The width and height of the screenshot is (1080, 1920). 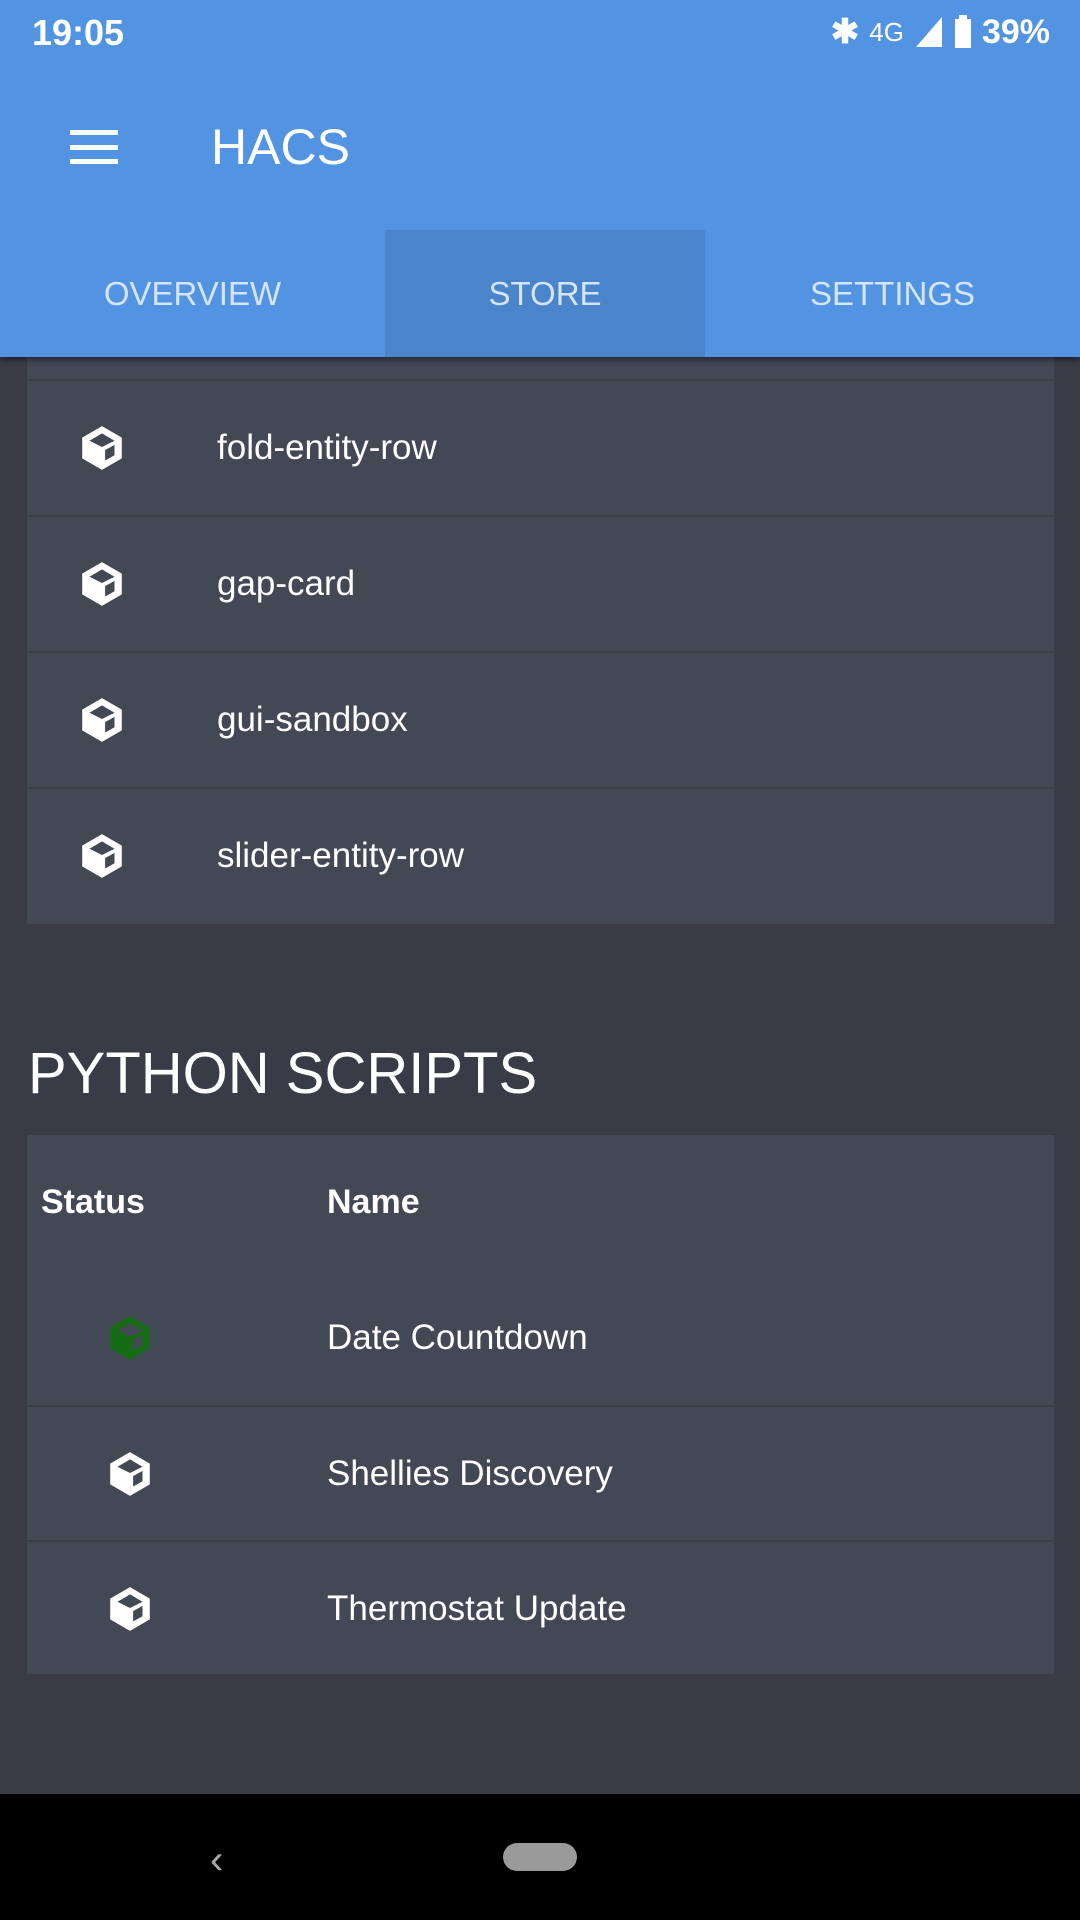 What do you see at coordinates (78, 32) in the screenshot?
I see `status-time: 19:05` at bounding box center [78, 32].